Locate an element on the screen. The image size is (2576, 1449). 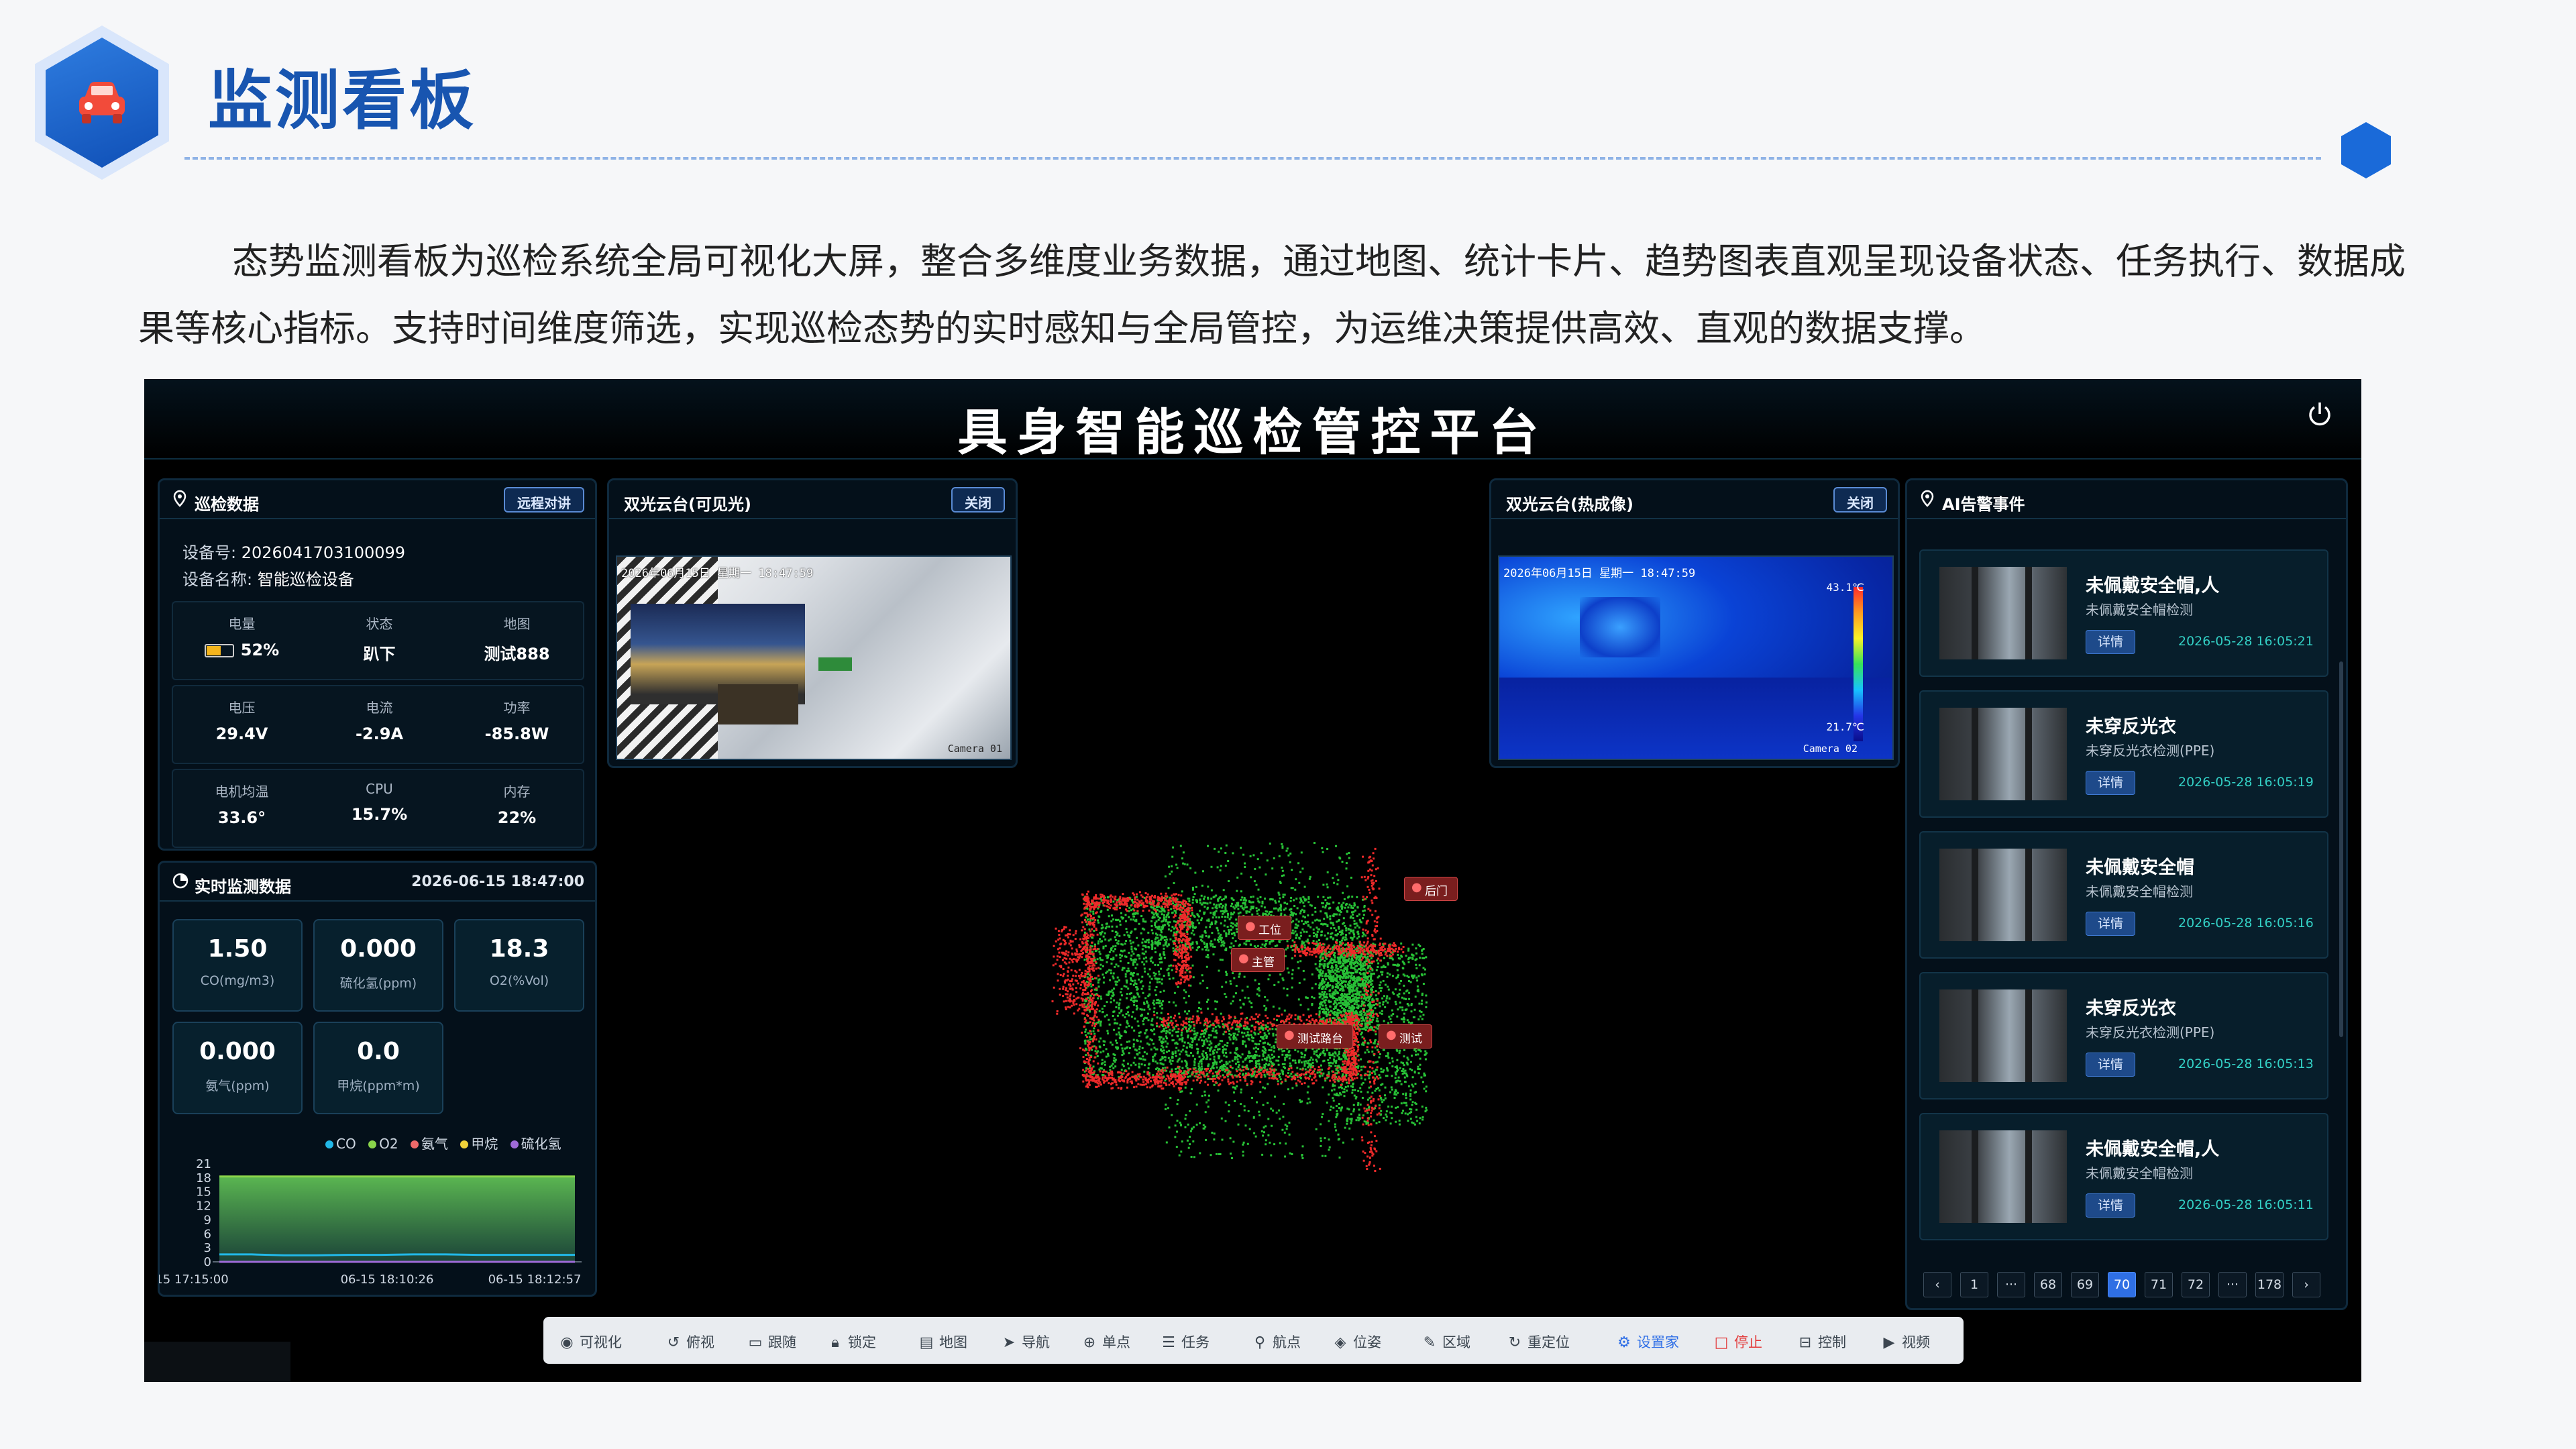
remote-intercom-button: 远程对讲 is located at coordinates (544, 500).